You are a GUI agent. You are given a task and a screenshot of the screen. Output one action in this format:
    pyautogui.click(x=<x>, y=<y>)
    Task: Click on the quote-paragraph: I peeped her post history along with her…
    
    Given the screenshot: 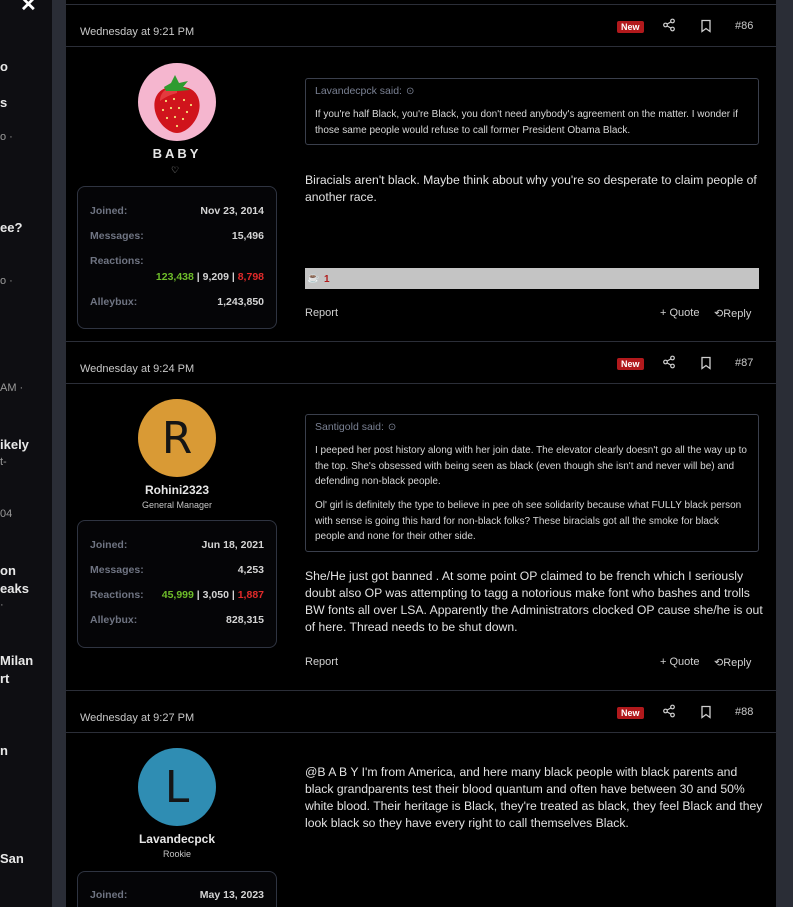 What is the action you would take?
    pyautogui.click(x=531, y=466)
    